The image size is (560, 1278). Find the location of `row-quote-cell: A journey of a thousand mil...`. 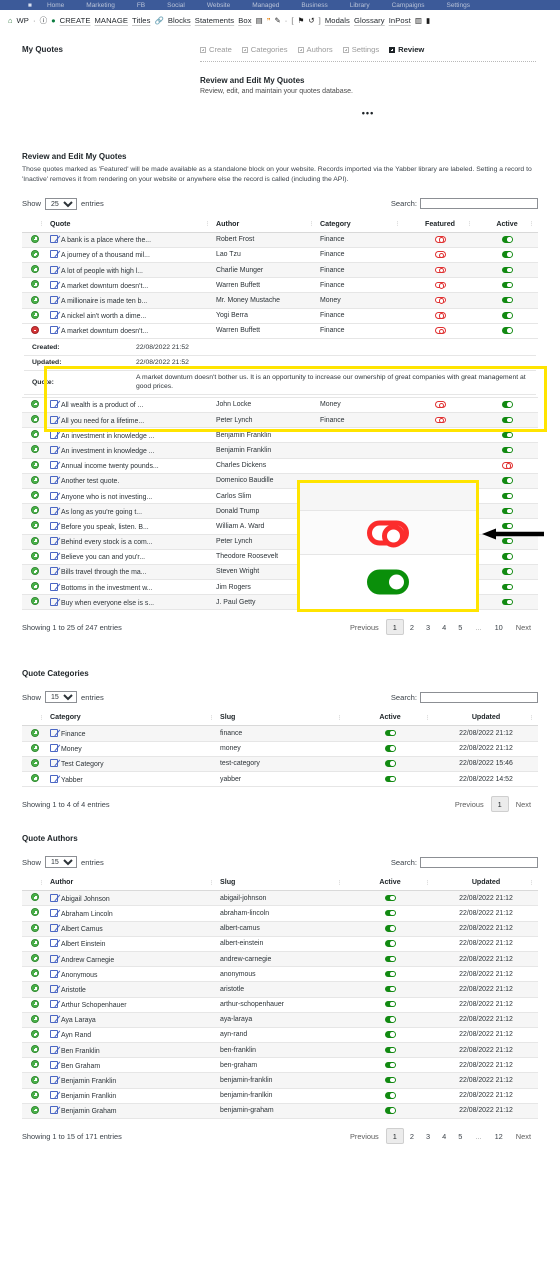

row-quote-cell: A journey of a thousand mil... is located at coordinates (131, 255).